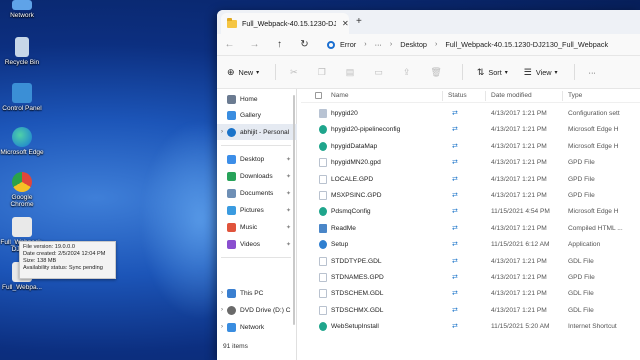 Image resolution: width=640 pixels, height=360 pixels. Describe the element at coordinates (318, 95) in the screenshot. I see `select-all-checkbox` at that location.